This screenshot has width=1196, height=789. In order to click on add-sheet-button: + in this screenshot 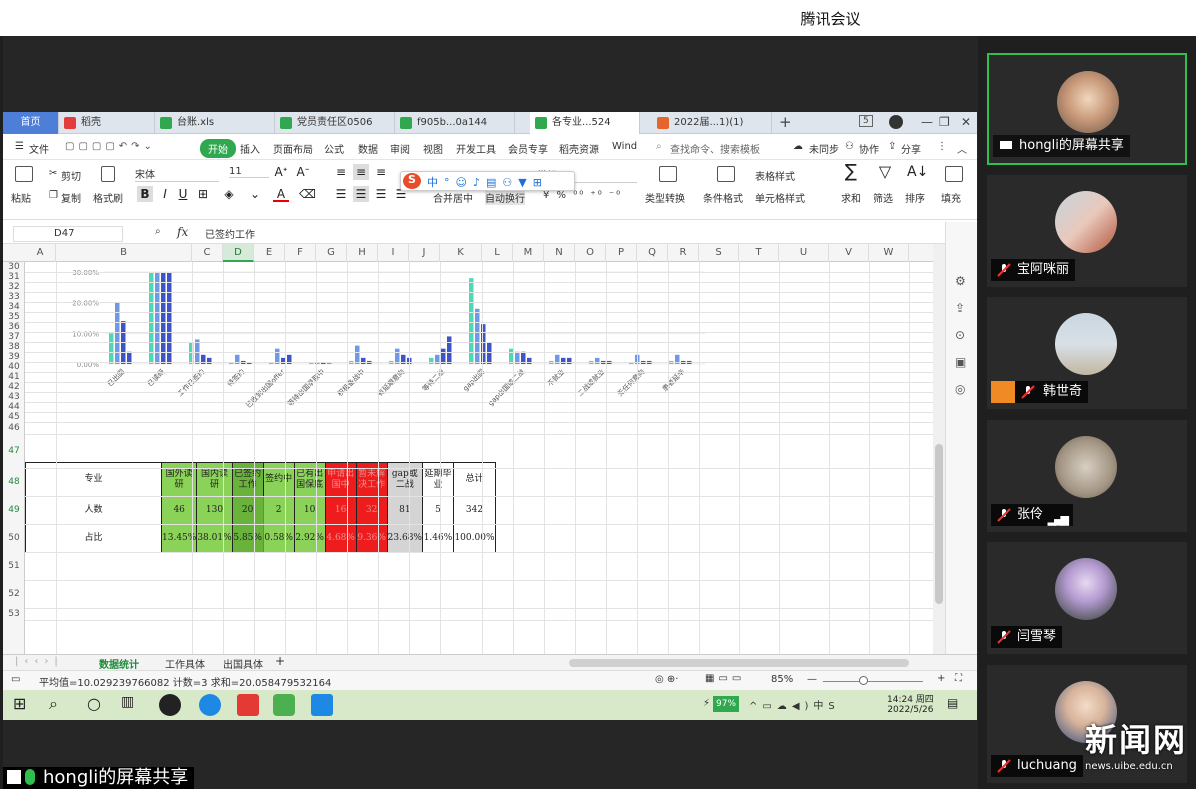, I will do `click(280, 661)`.